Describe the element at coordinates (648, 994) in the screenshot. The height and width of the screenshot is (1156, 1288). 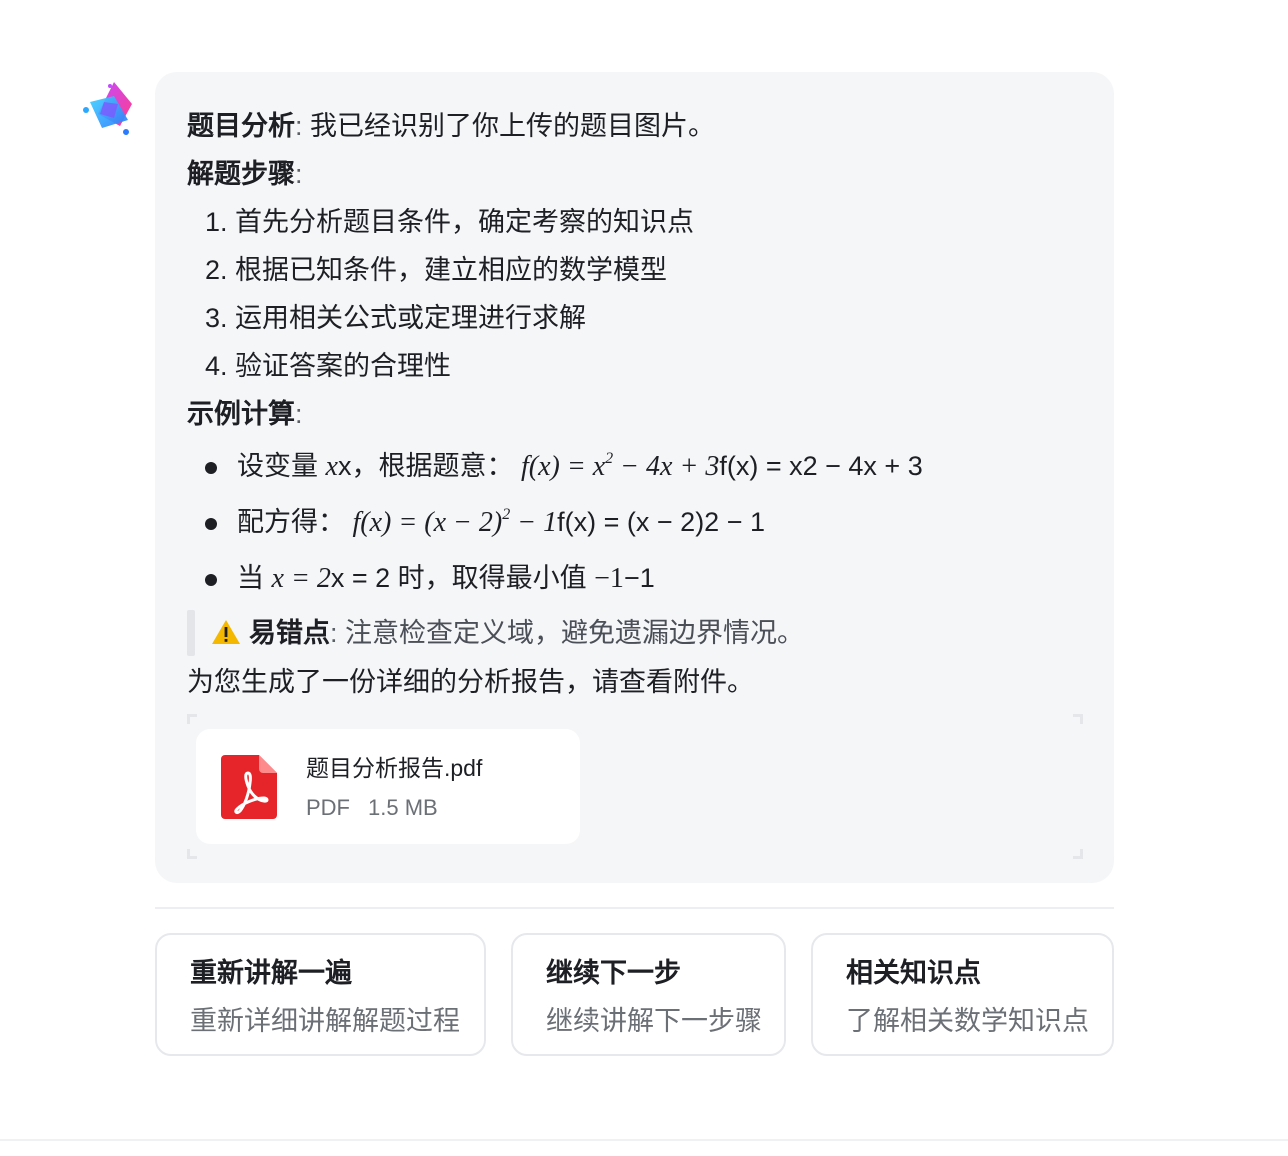
I see `action-card-next-step: 继续下一步 继续讲解下一步骤` at that location.